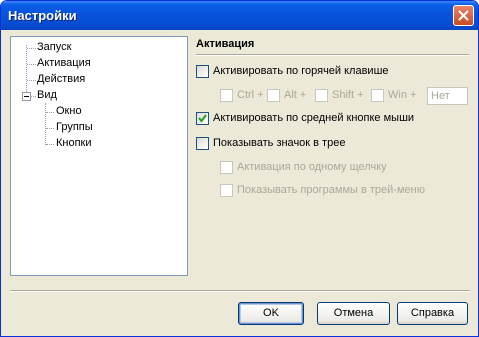 The image size is (479, 337). I want to click on tree-item-actions: Действия, so click(61, 79).